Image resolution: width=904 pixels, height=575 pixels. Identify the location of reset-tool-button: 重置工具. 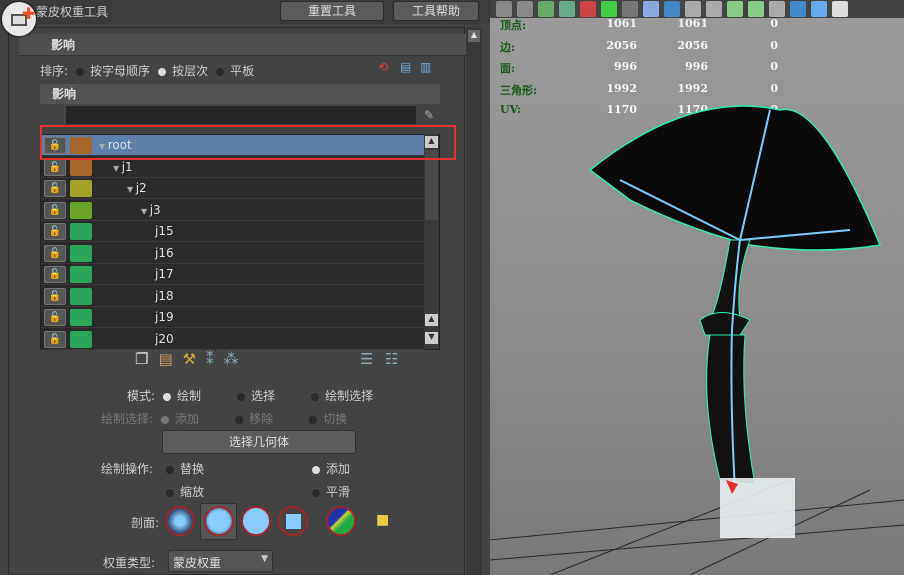
(332, 11).